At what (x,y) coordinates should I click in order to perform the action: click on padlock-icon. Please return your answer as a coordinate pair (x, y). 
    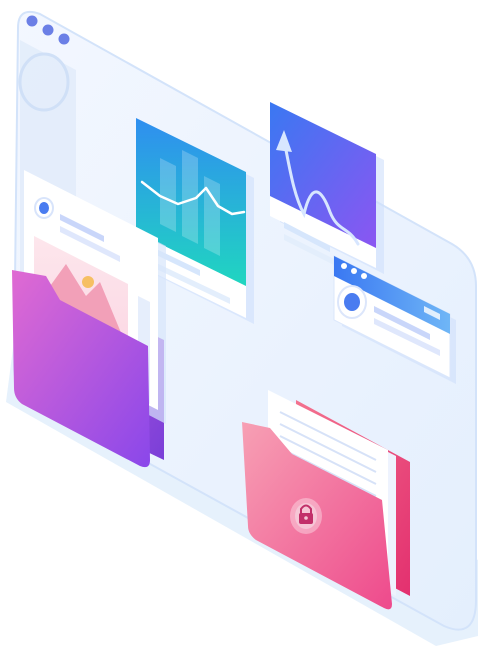
    Looking at the image, I should click on (306, 516).